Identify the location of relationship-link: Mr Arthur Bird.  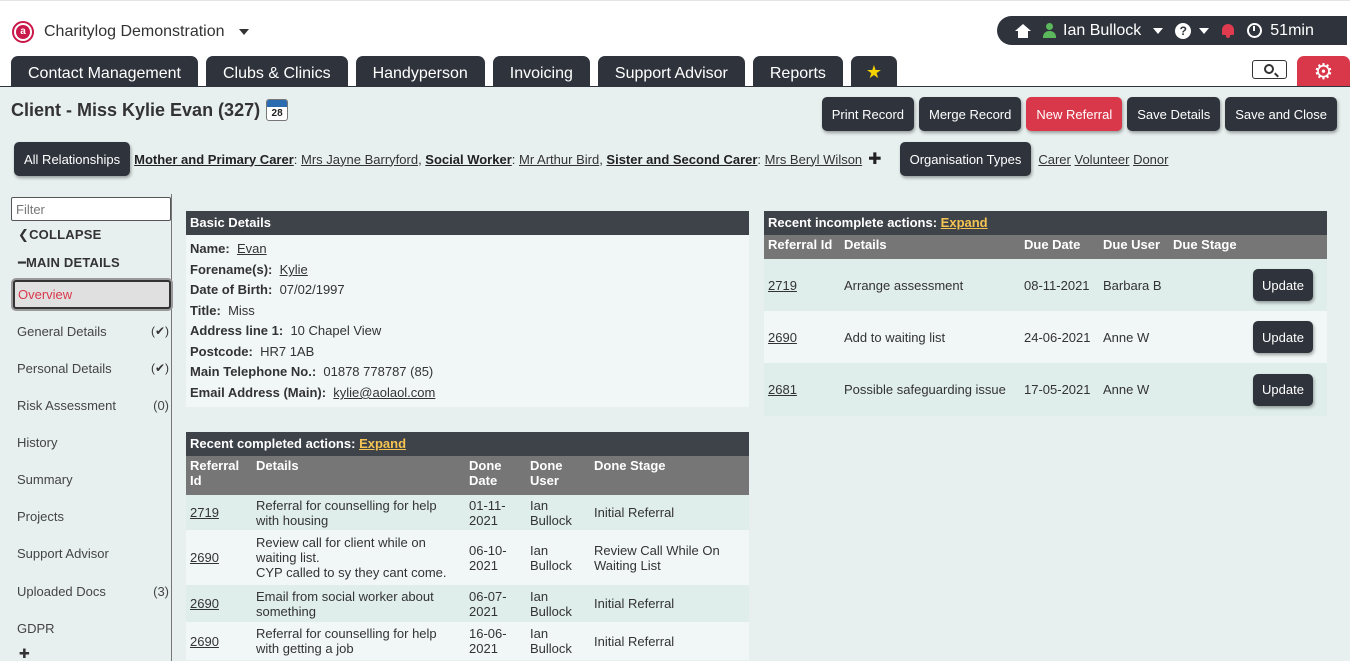
(559, 159).